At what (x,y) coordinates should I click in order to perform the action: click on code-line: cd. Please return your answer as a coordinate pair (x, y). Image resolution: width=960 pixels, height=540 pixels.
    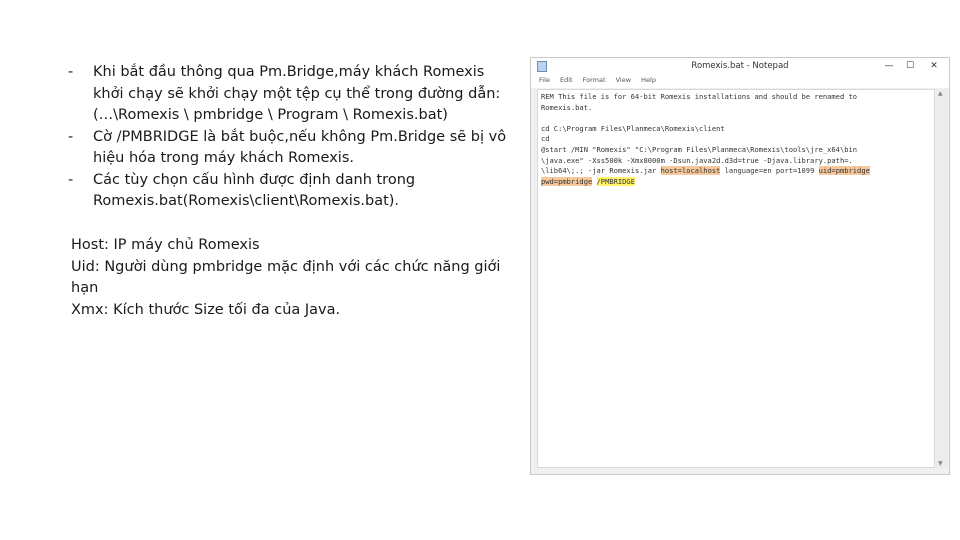
    Looking at the image, I should click on (545, 139).